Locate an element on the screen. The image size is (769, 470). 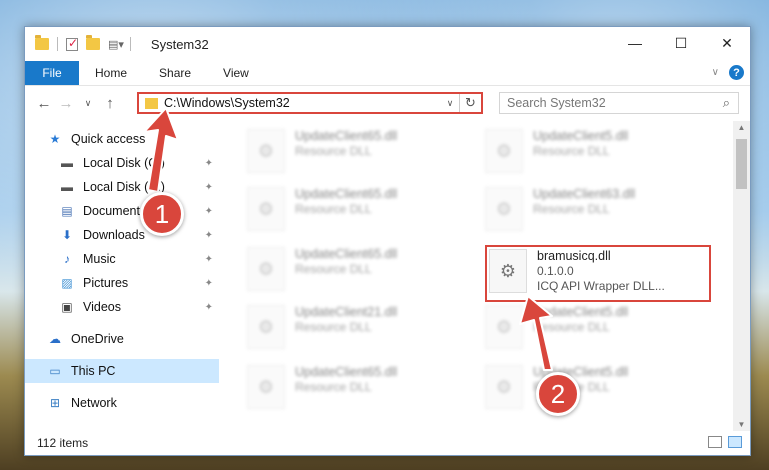
sidebar-item-pictures: ▨ Pictures ✦ is located at coordinates (122, 283).